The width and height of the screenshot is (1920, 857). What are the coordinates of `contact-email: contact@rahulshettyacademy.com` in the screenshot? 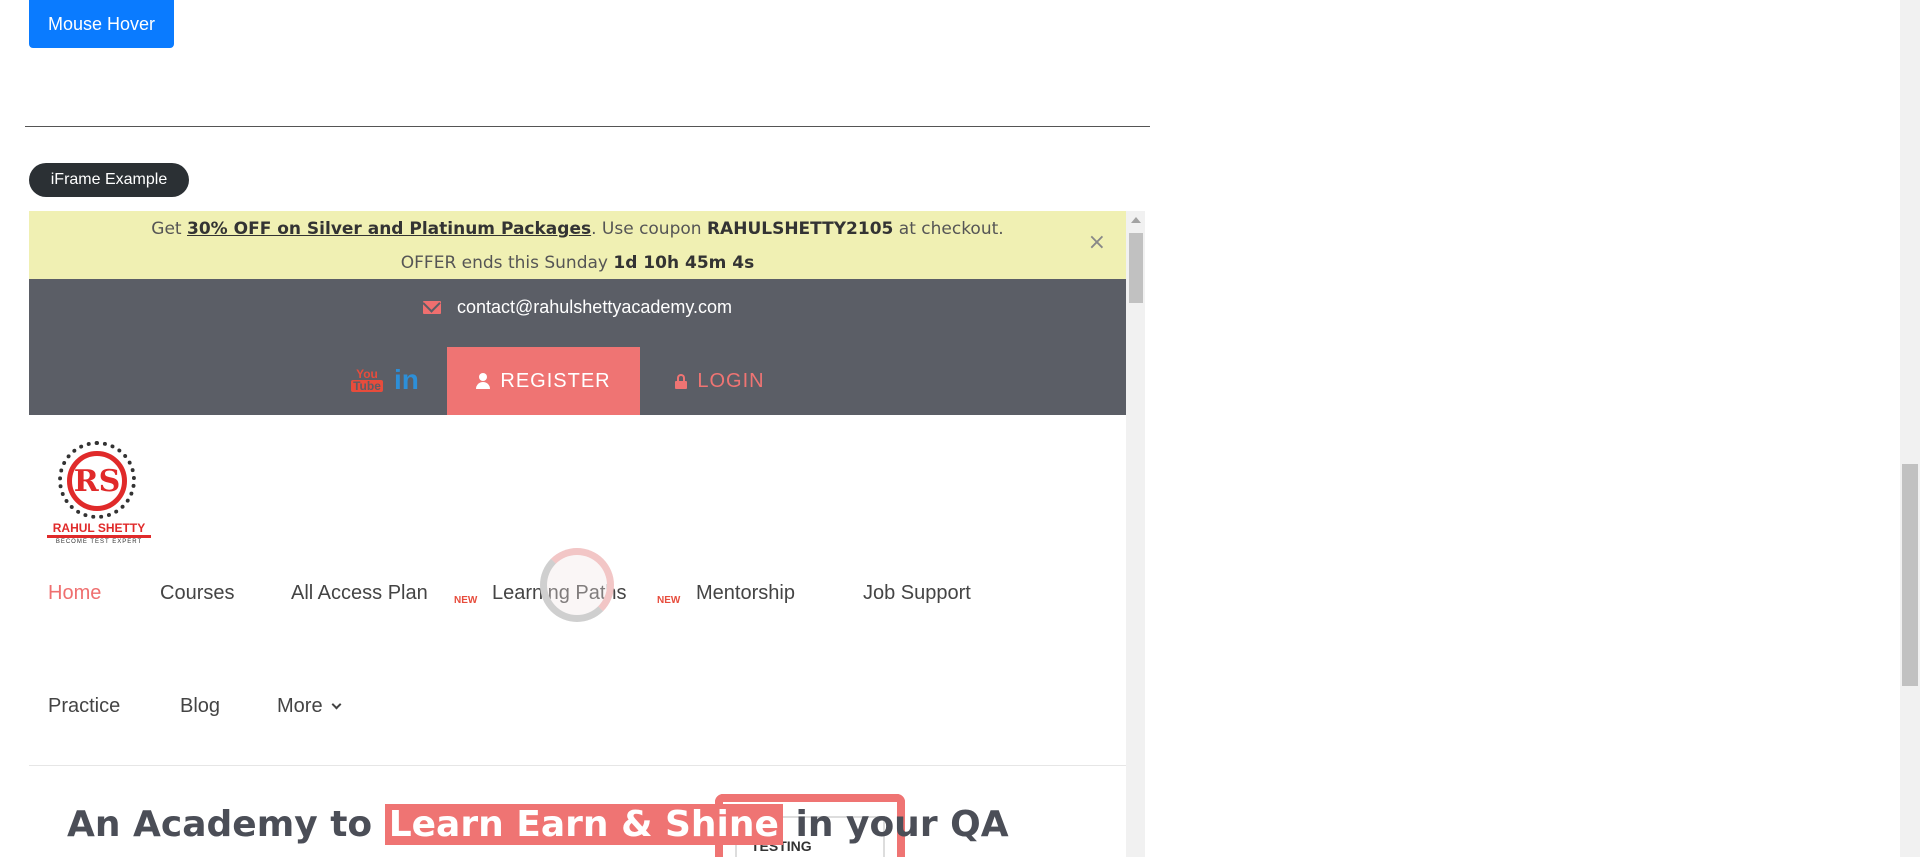 It's located at (577, 307).